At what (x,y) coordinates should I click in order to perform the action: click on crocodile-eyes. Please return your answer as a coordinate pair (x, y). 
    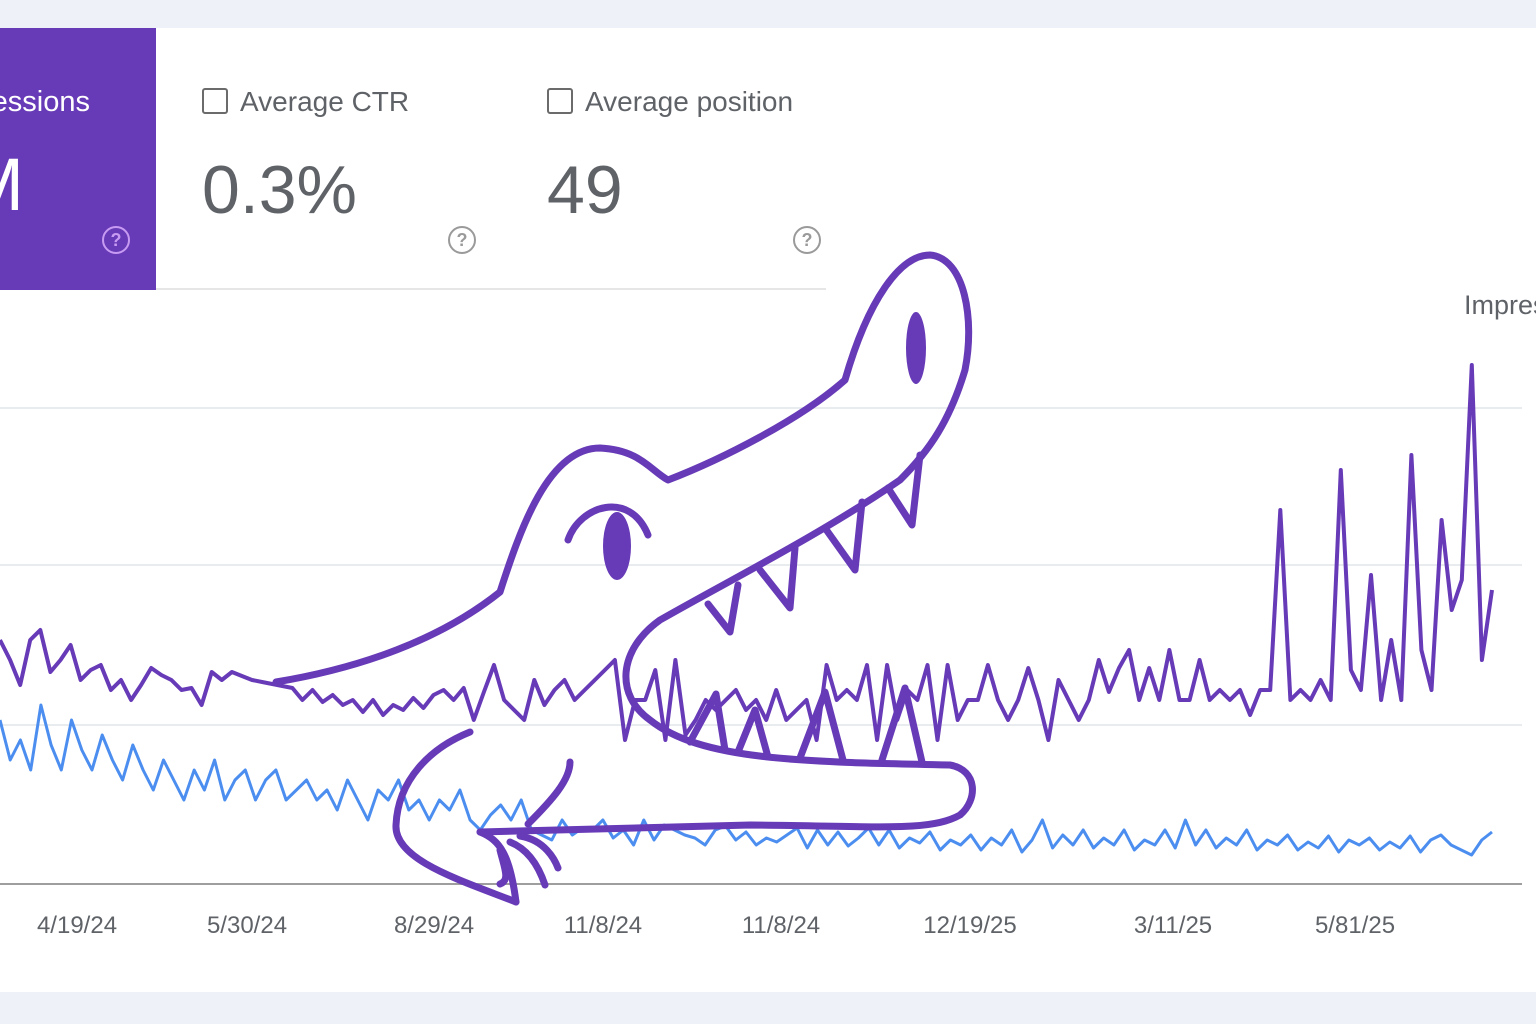
    Looking at the image, I should click on (764, 446).